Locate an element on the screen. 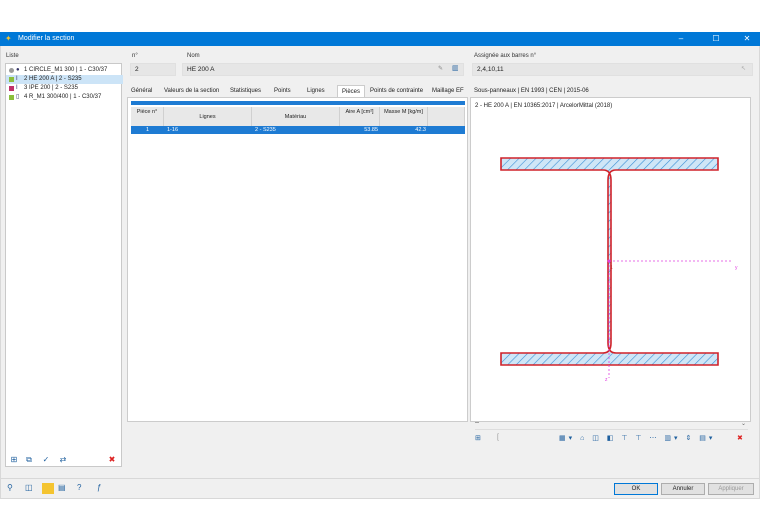 This screenshot has height=511, width=760. list-item-label: R_M1 300/400 | 1 - C30/37 is located at coordinates (65, 97).